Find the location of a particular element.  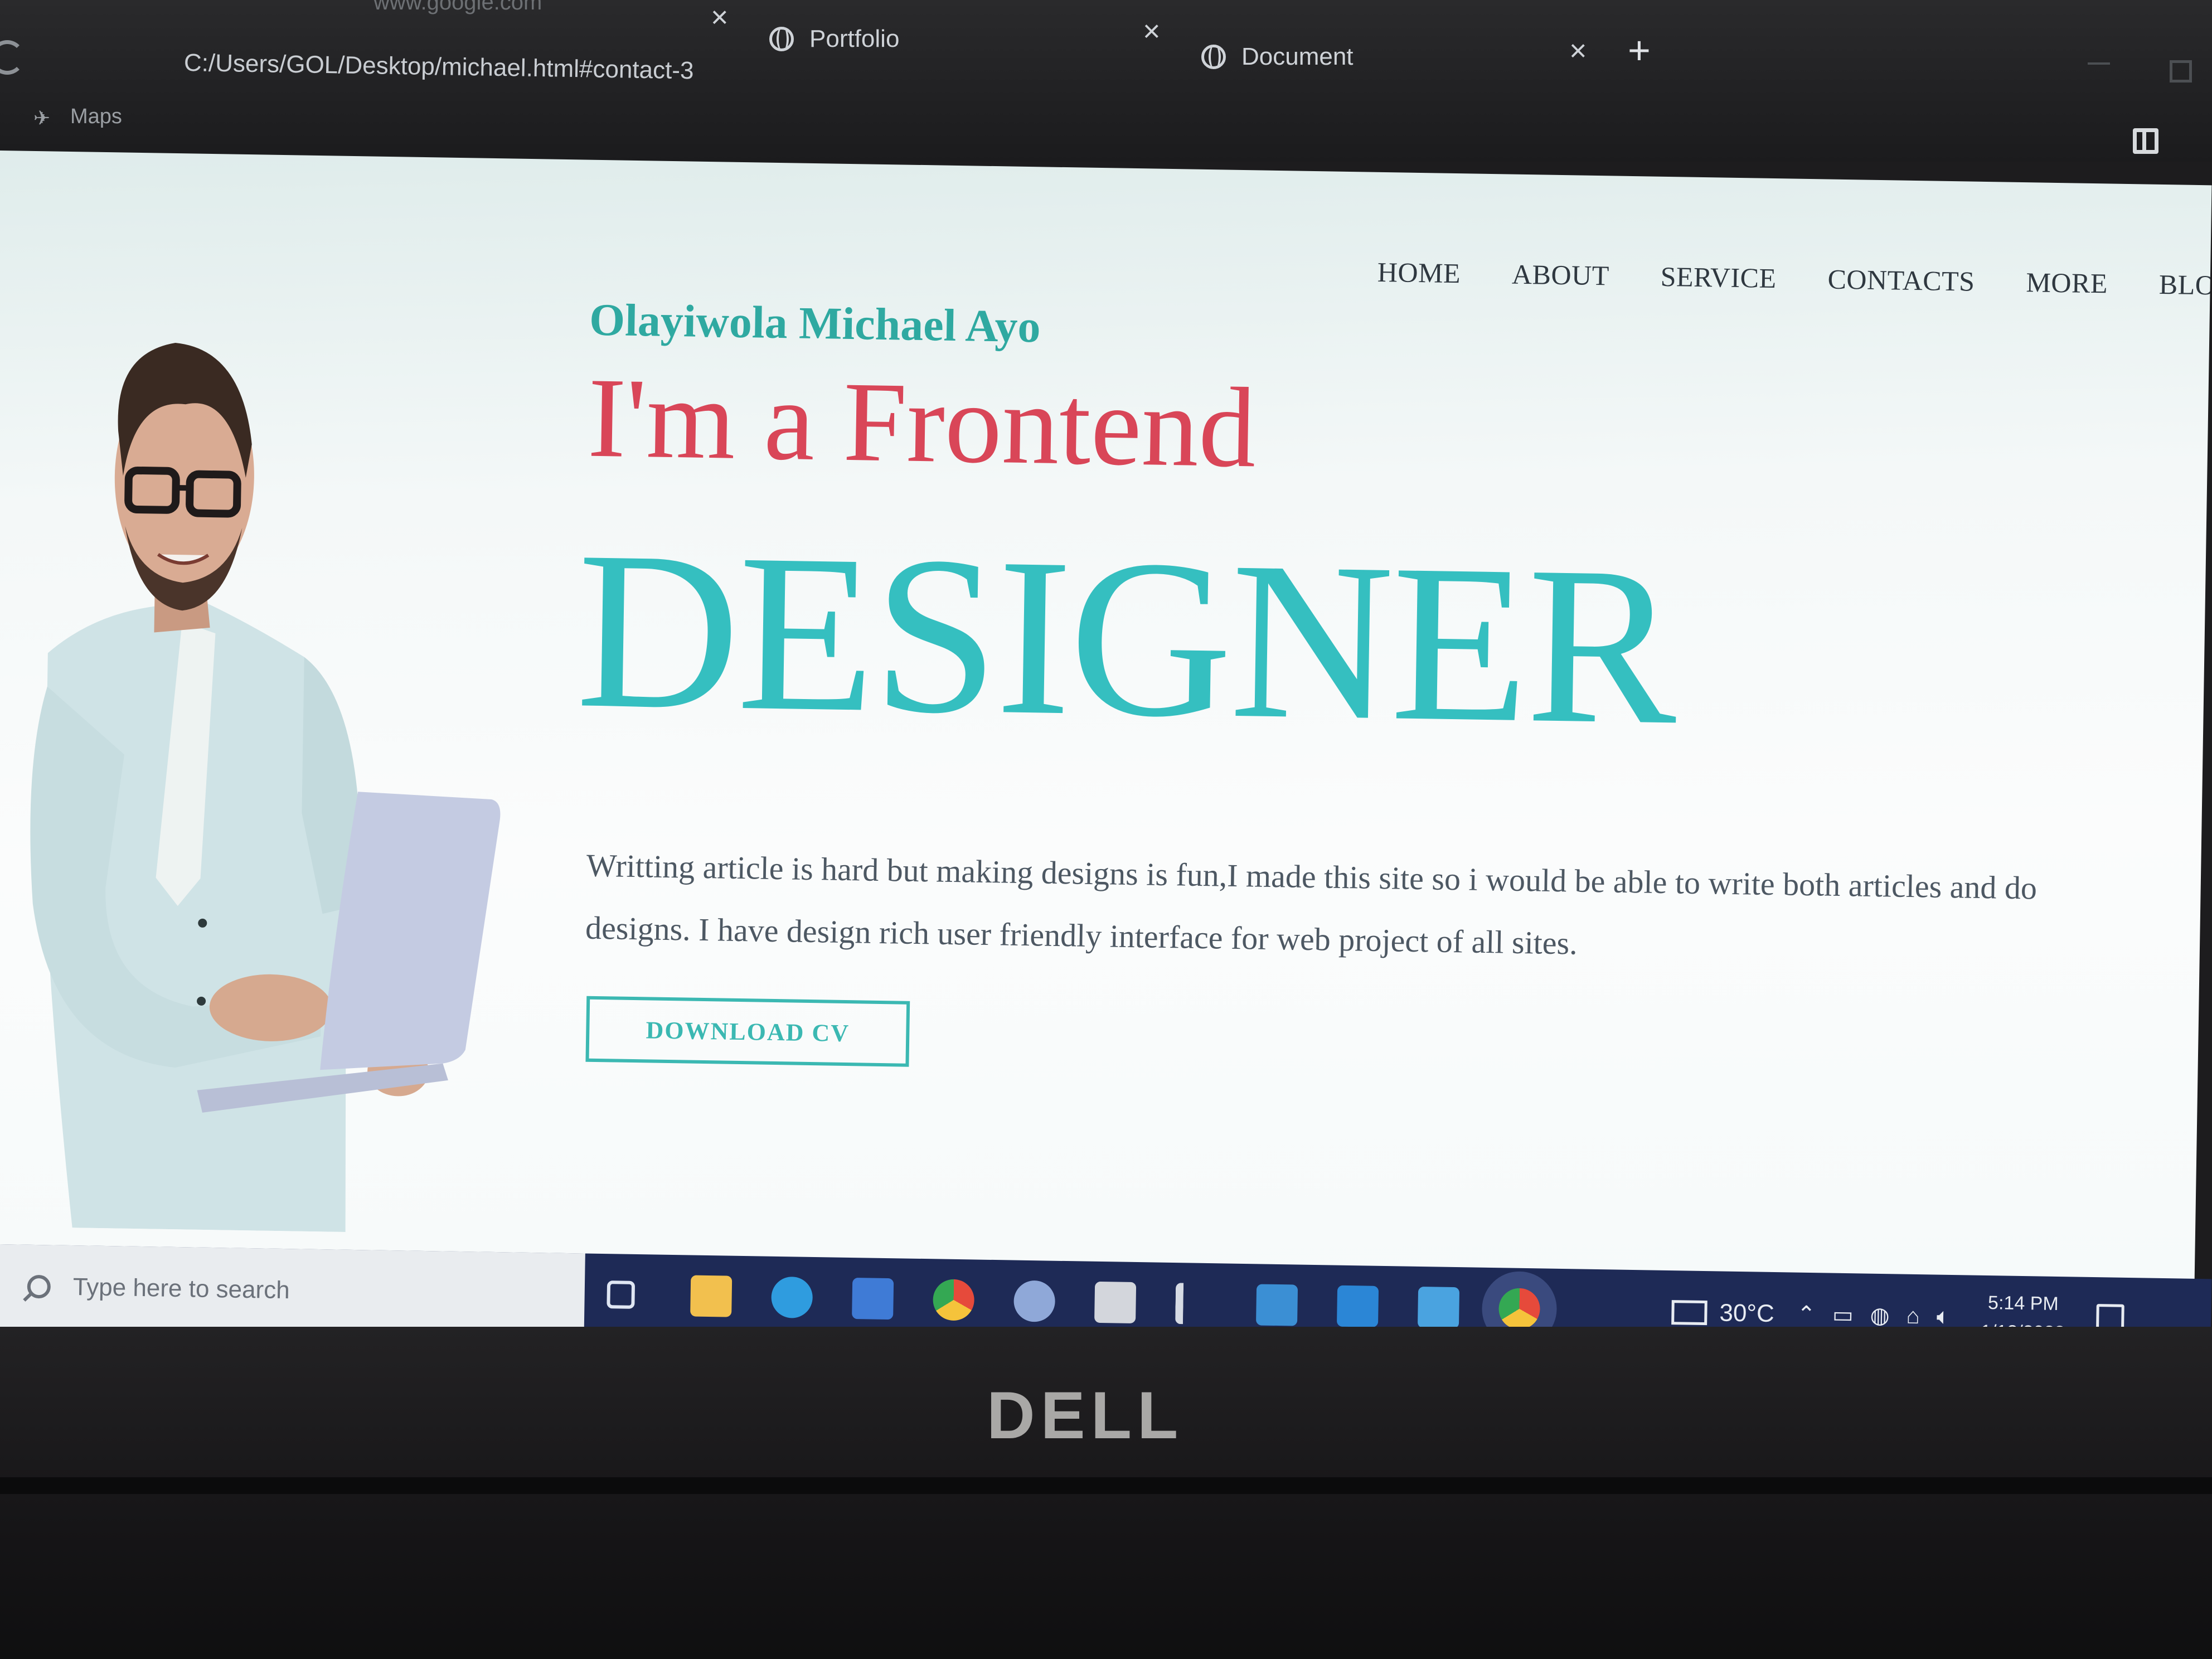

chrome-icon is located at coordinates (954, 1300).